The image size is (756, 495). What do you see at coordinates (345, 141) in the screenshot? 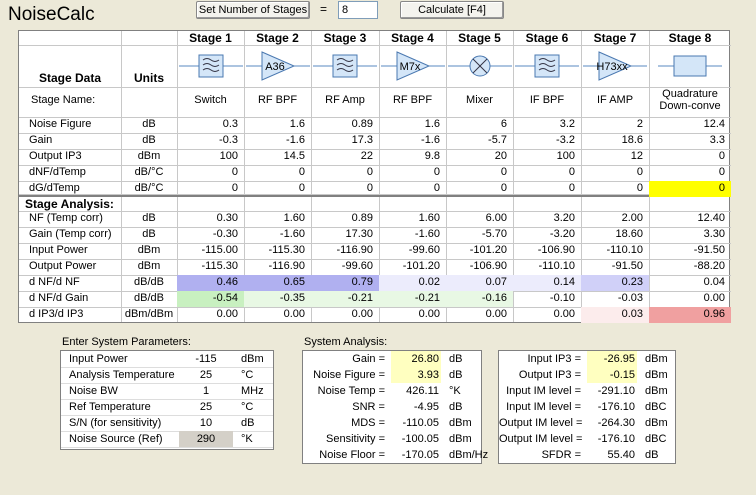
I see `data-cell-input: 17.3` at bounding box center [345, 141].